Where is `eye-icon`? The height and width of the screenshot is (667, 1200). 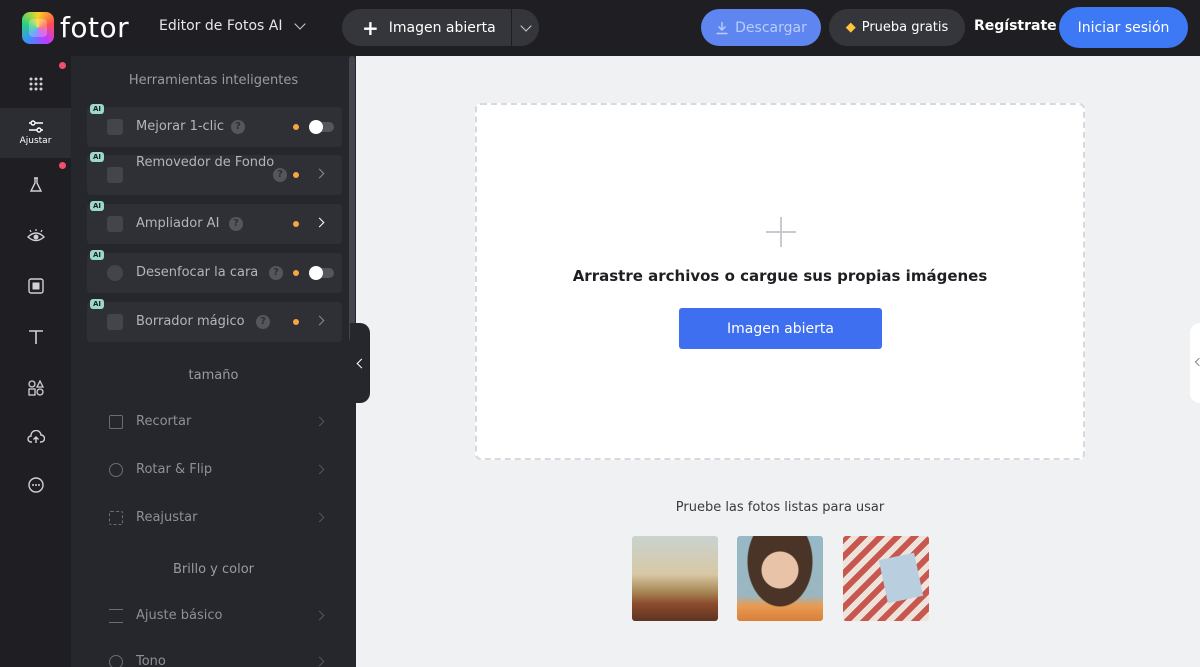
eye-icon is located at coordinates (35, 235).